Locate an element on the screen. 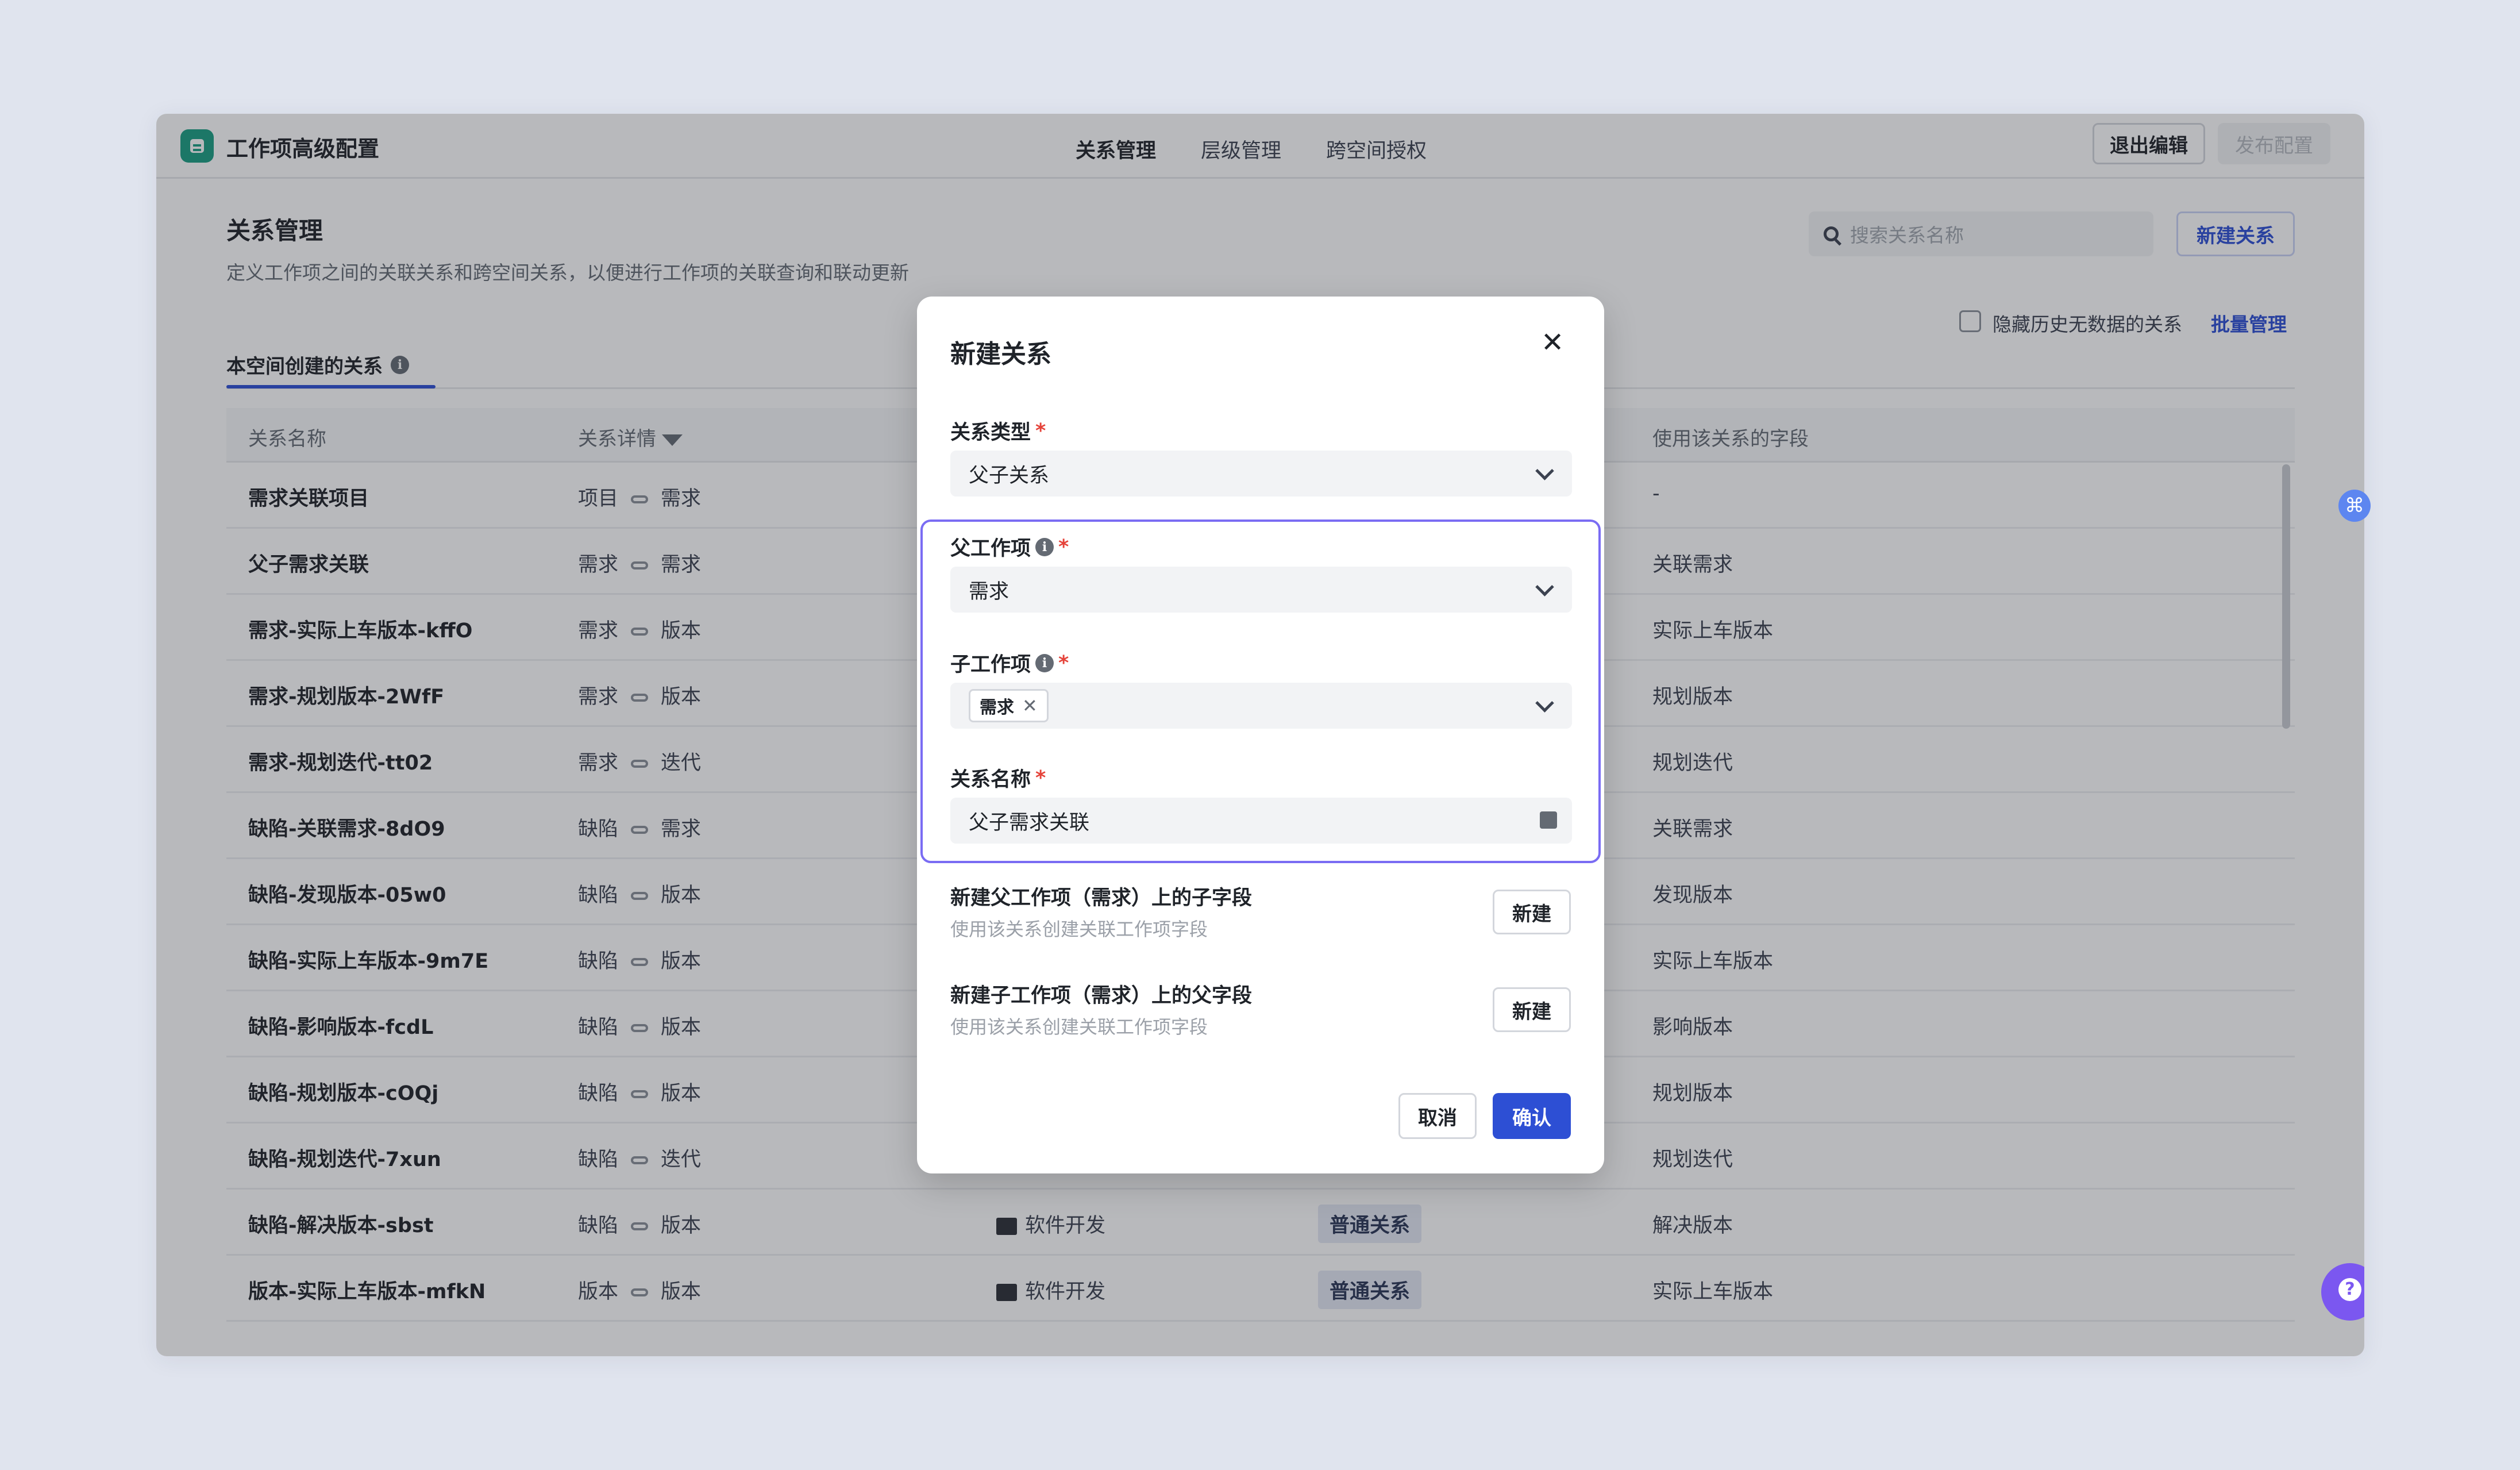 The height and width of the screenshot is (1470, 2520). command-icon: ⌘ is located at coordinates (2354, 506).